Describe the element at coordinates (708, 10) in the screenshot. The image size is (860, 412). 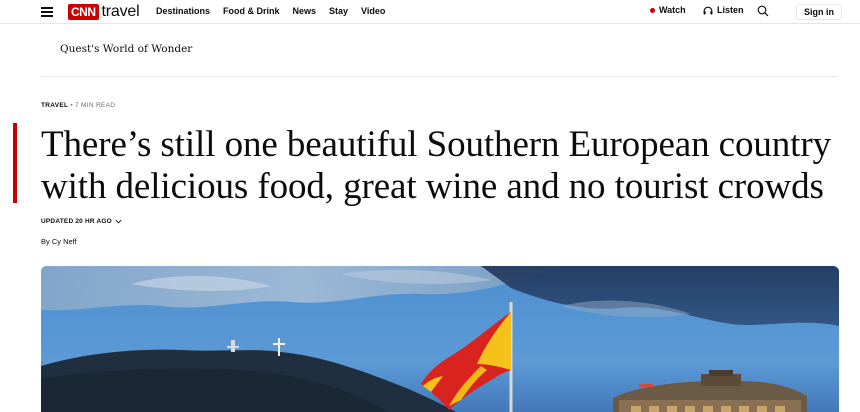
I see `headphones-icon` at that location.